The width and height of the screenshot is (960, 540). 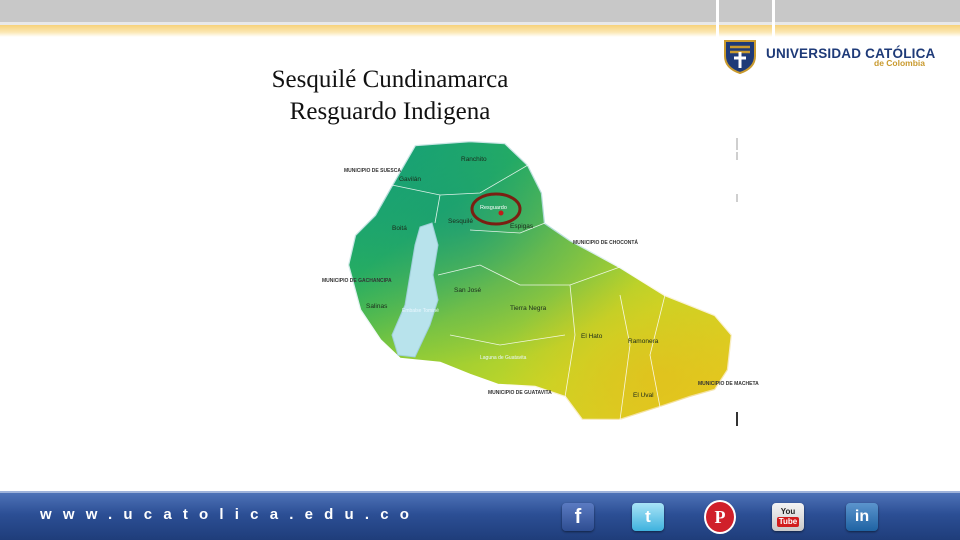 I want to click on water-label: Laguna de Guatavita, so click(x=503, y=358).